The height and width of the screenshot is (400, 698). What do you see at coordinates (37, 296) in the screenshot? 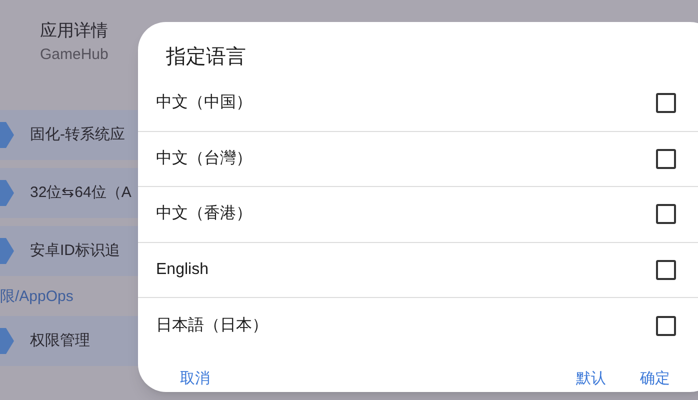
I see `section-header: 限/AppOps` at bounding box center [37, 296].